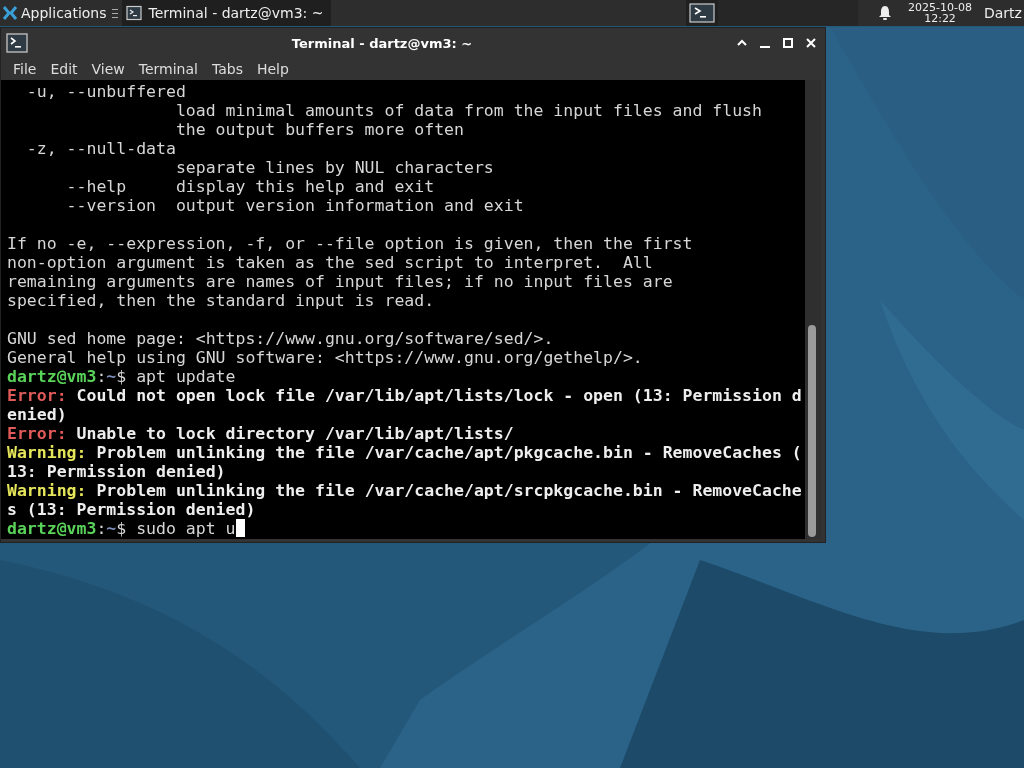 The image size is (1024, 768). Describe the element at coordinates (325, 357) in the screenshot. I see `terminal-line: General help using GNU software: <https://www.gnu.org/gethelp/>.` at that location.